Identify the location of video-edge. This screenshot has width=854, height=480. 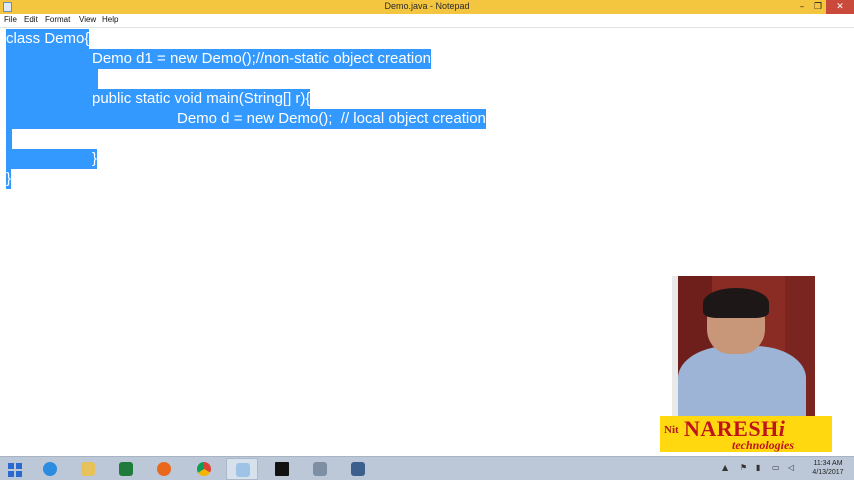
(675, 347).